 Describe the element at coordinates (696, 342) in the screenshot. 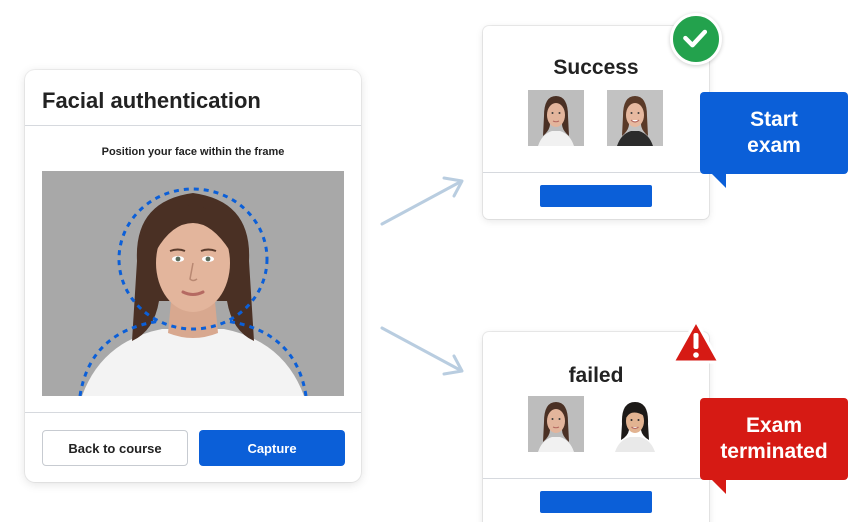

I see `warning-icon` at that location.